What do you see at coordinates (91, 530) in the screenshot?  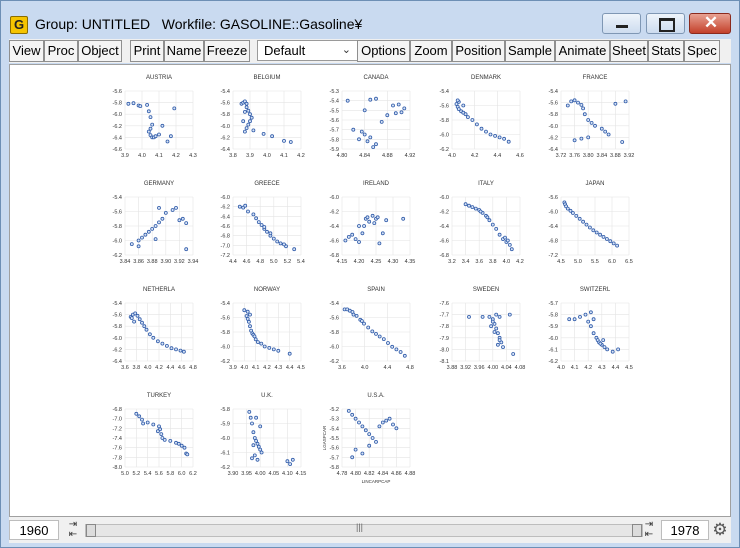 I see `start-slider-thumb` at bounding box center [91, 530].